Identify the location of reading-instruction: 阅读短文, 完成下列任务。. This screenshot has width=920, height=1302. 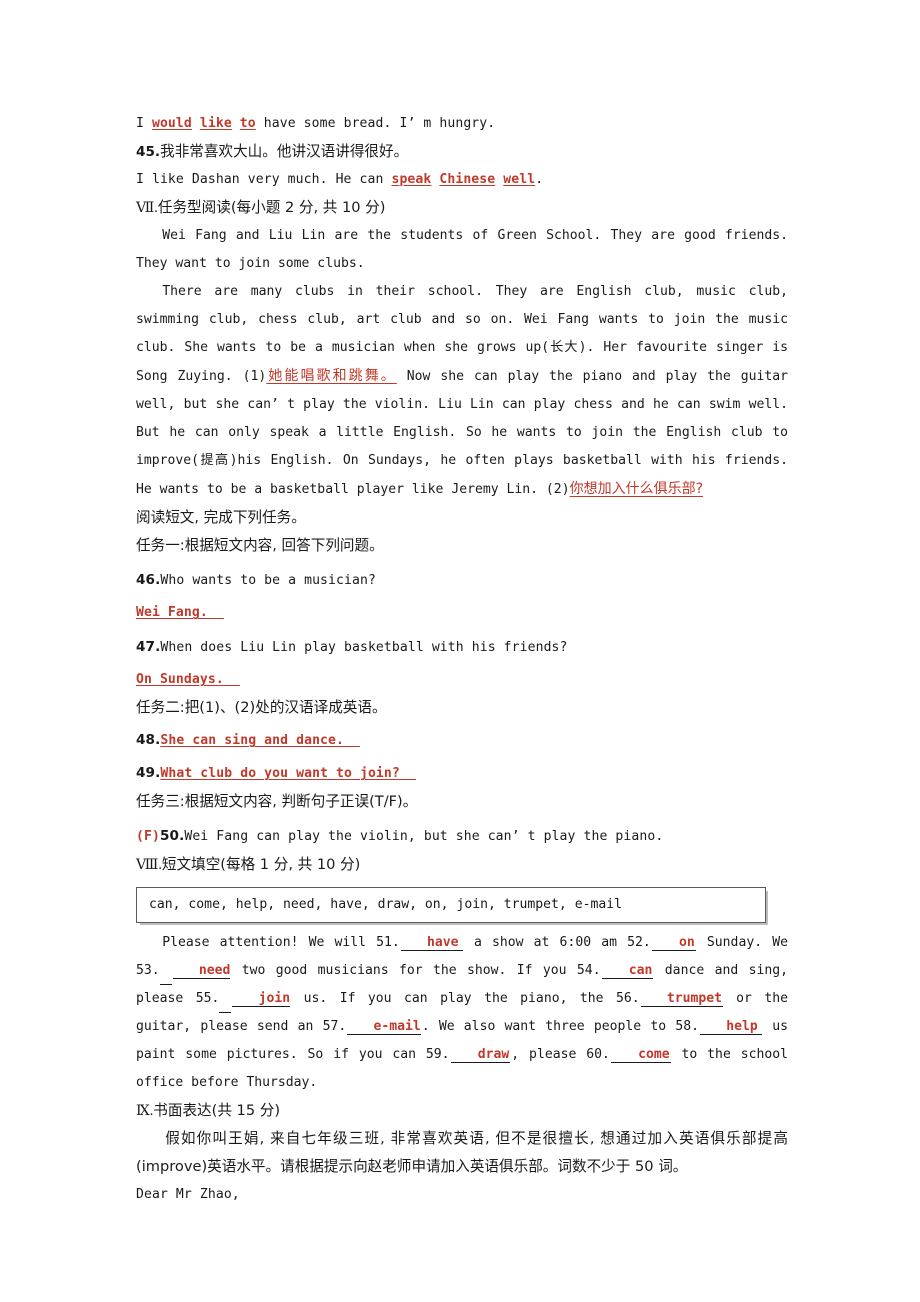
(221, 517).